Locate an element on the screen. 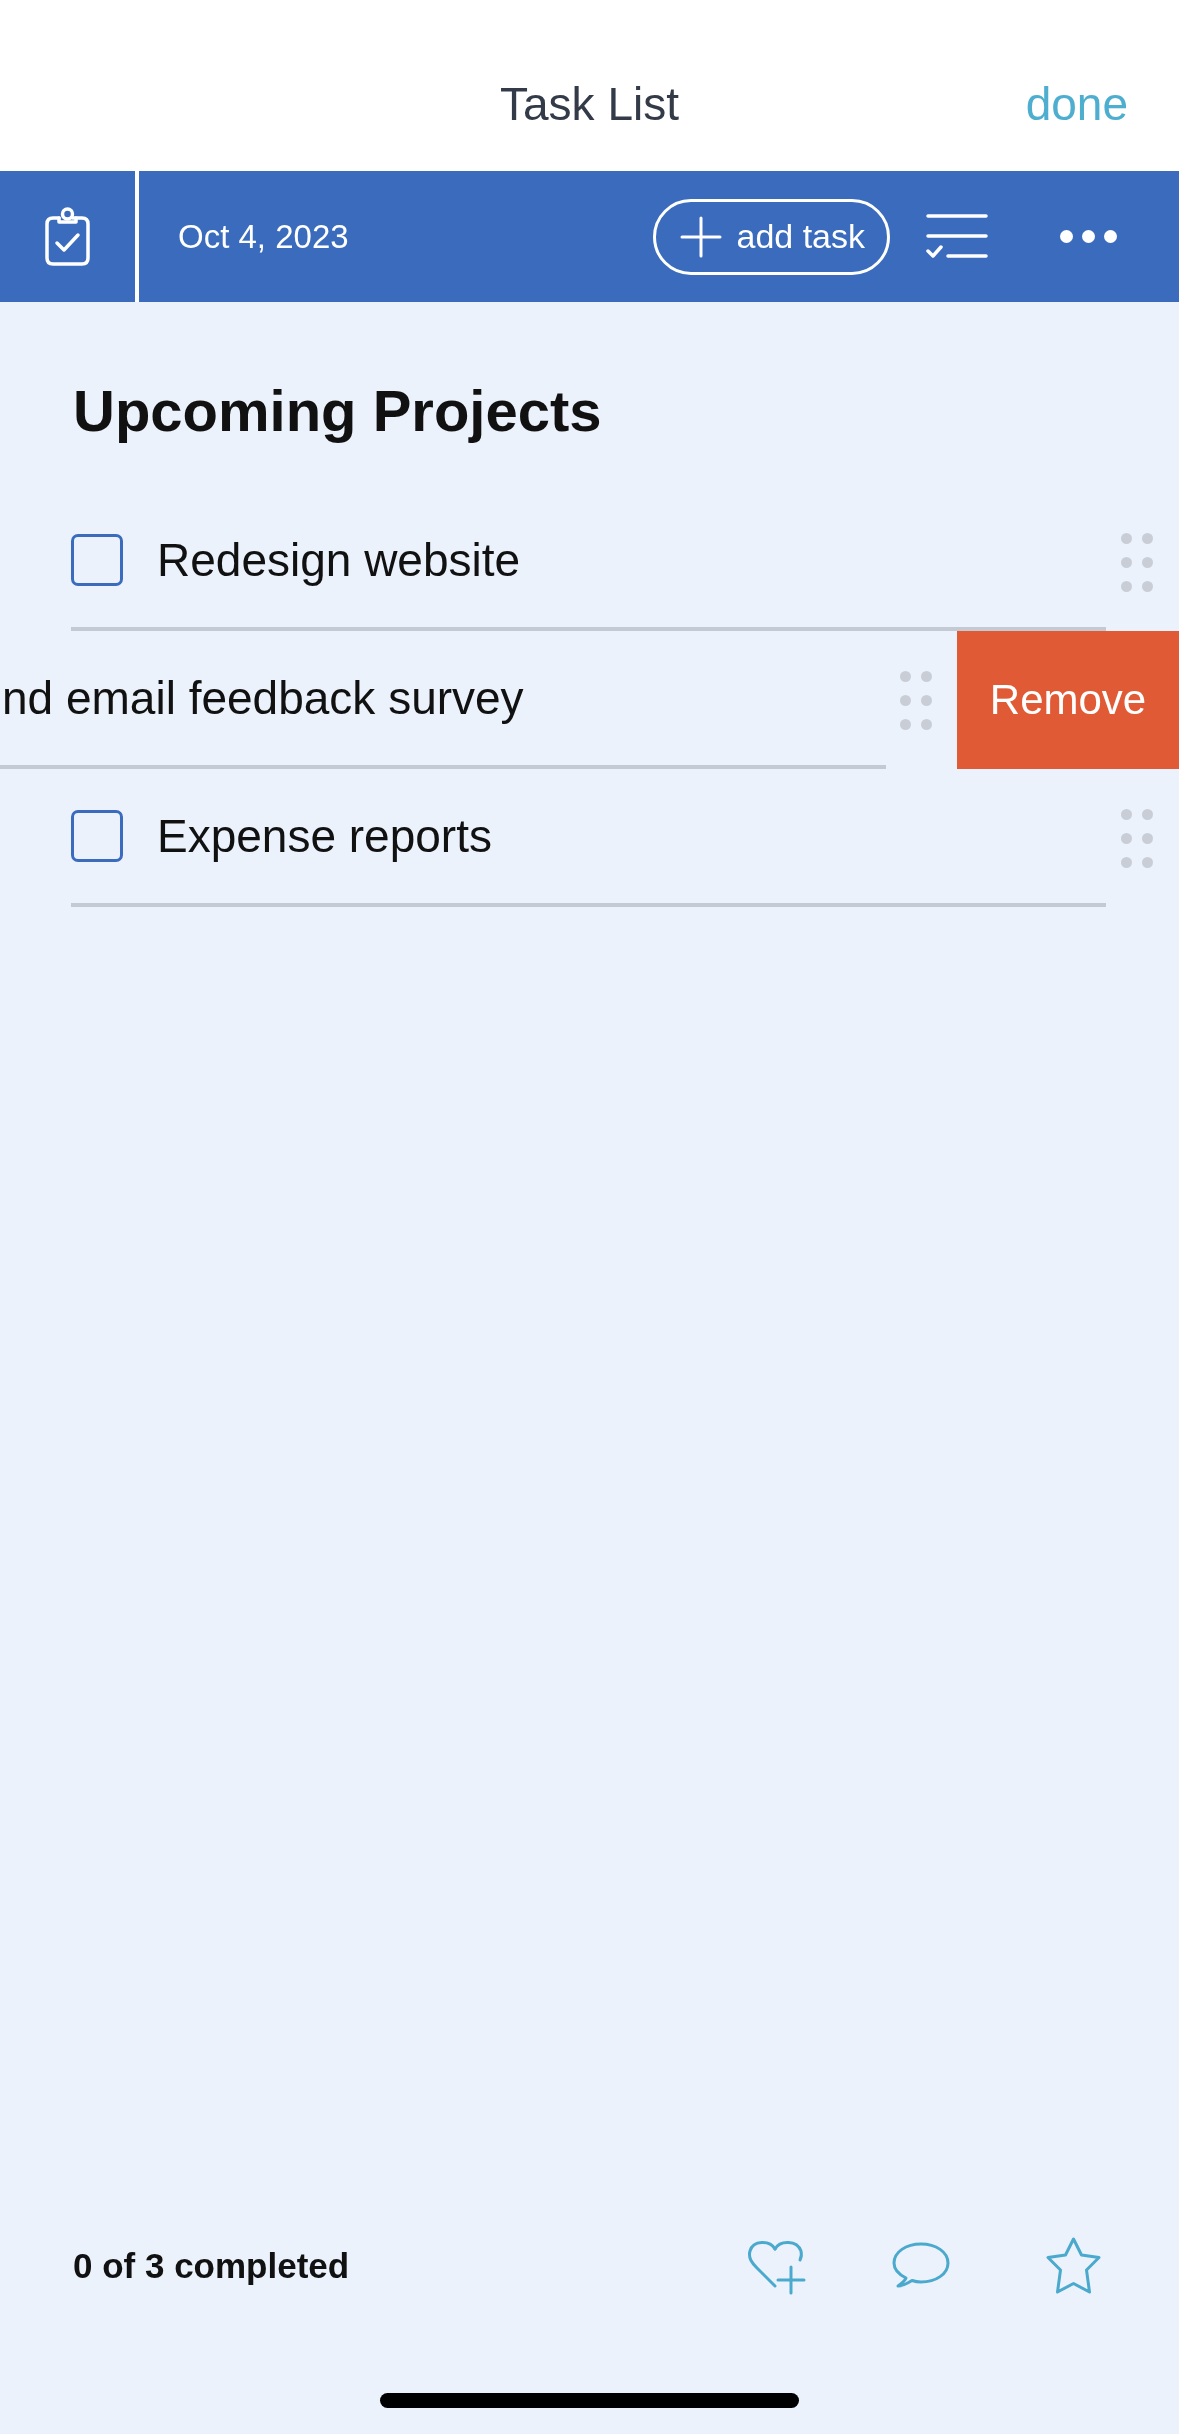  completion-summary: 0 of 3 completed is located at coordinates (211, 2266).